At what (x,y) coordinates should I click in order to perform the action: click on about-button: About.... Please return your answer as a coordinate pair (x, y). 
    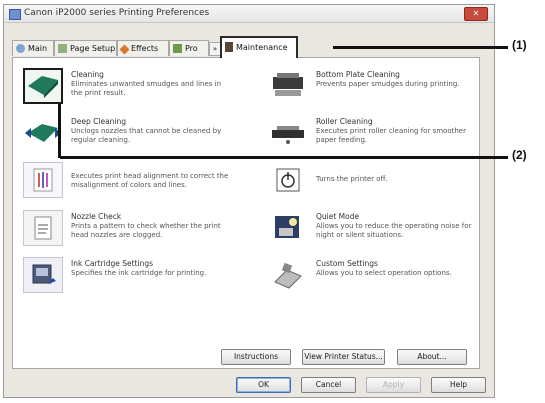
    Looking at the image, I should click on (432, 357).